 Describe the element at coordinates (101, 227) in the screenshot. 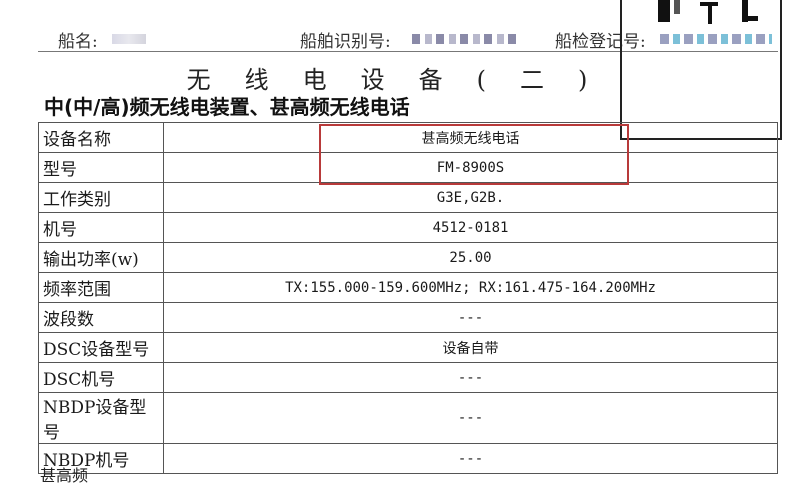

I see `row-label: 机号` at that location.